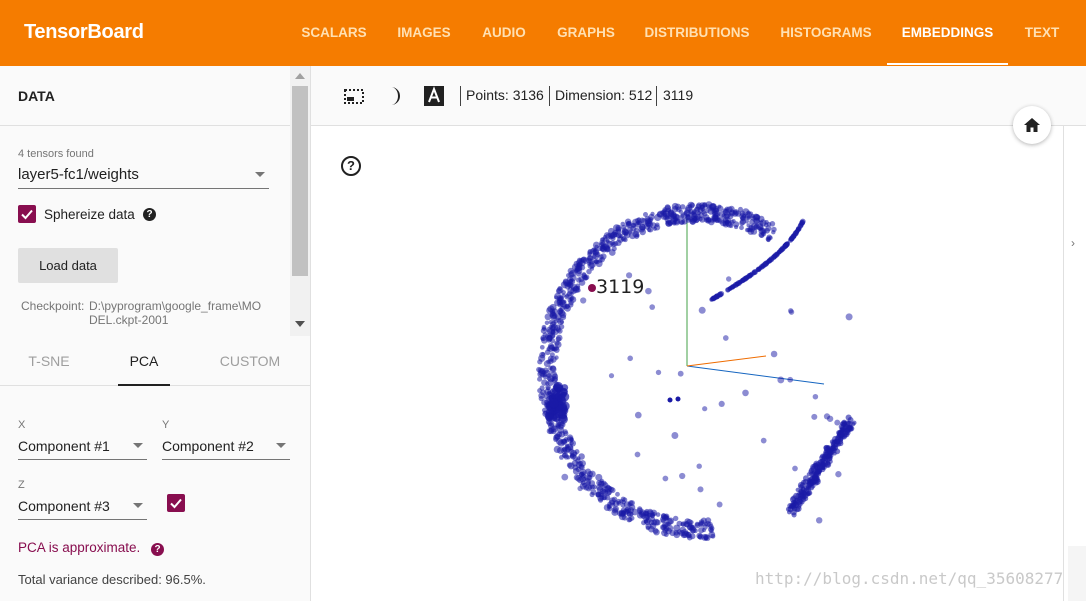 The height and width of the screenshot is (601, 1086). Describe the element at coordinates (424, 33) in the screenshot. I see `tab-images: IMAGES` at that location.